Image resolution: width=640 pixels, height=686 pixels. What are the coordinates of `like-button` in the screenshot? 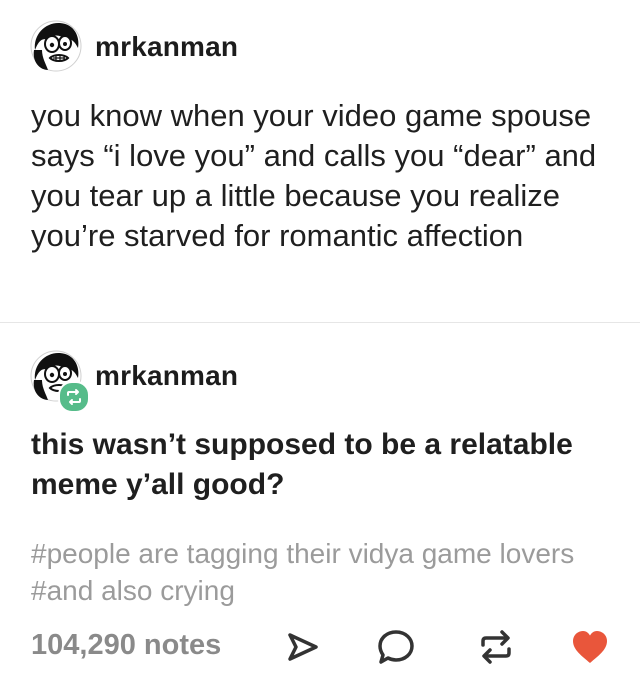 It's located at (590, 647).